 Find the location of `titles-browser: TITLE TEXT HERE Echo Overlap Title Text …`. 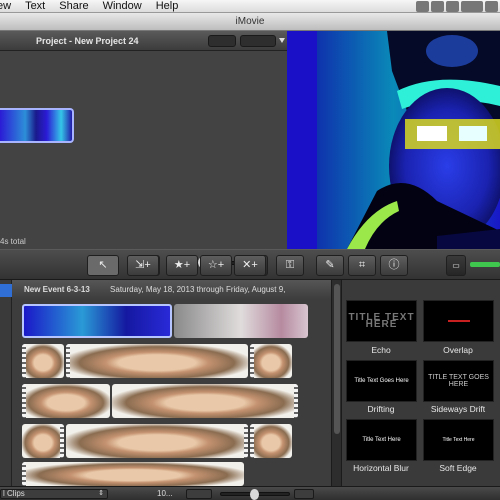

titles-browser: TITLE TEXT HERE Echo Overlap Title Text … is located at coordinates (420, 383).